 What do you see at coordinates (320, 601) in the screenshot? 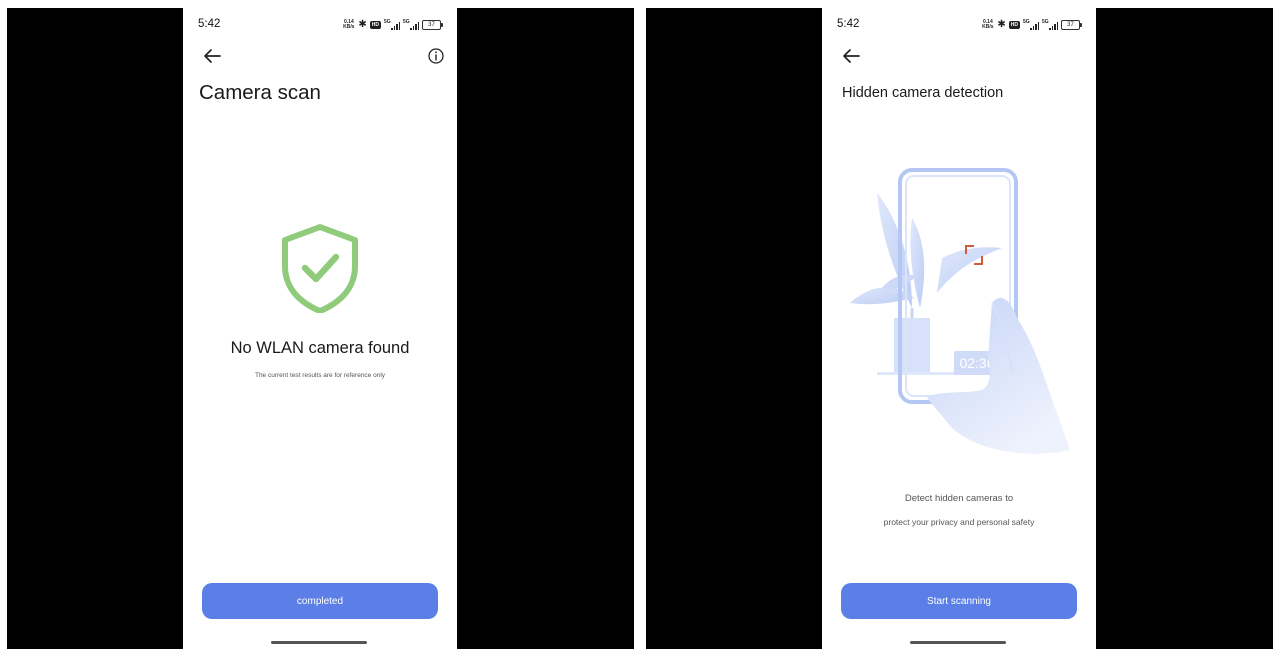
I see `completed-button: completed` at bounding box center [320, 601].